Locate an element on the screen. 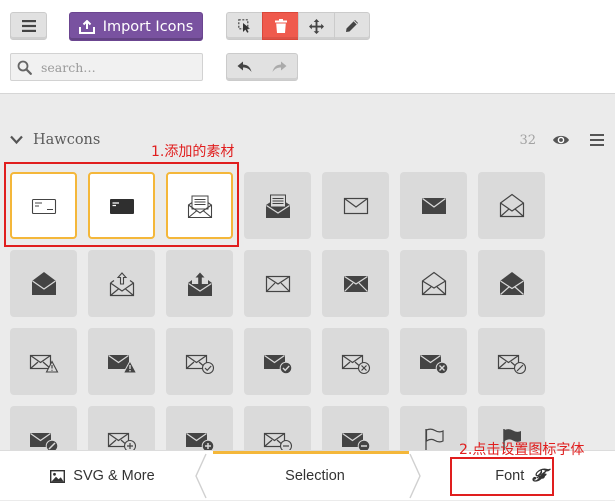  icon-tile-envelope-minus is located at coordinates (277, 428).